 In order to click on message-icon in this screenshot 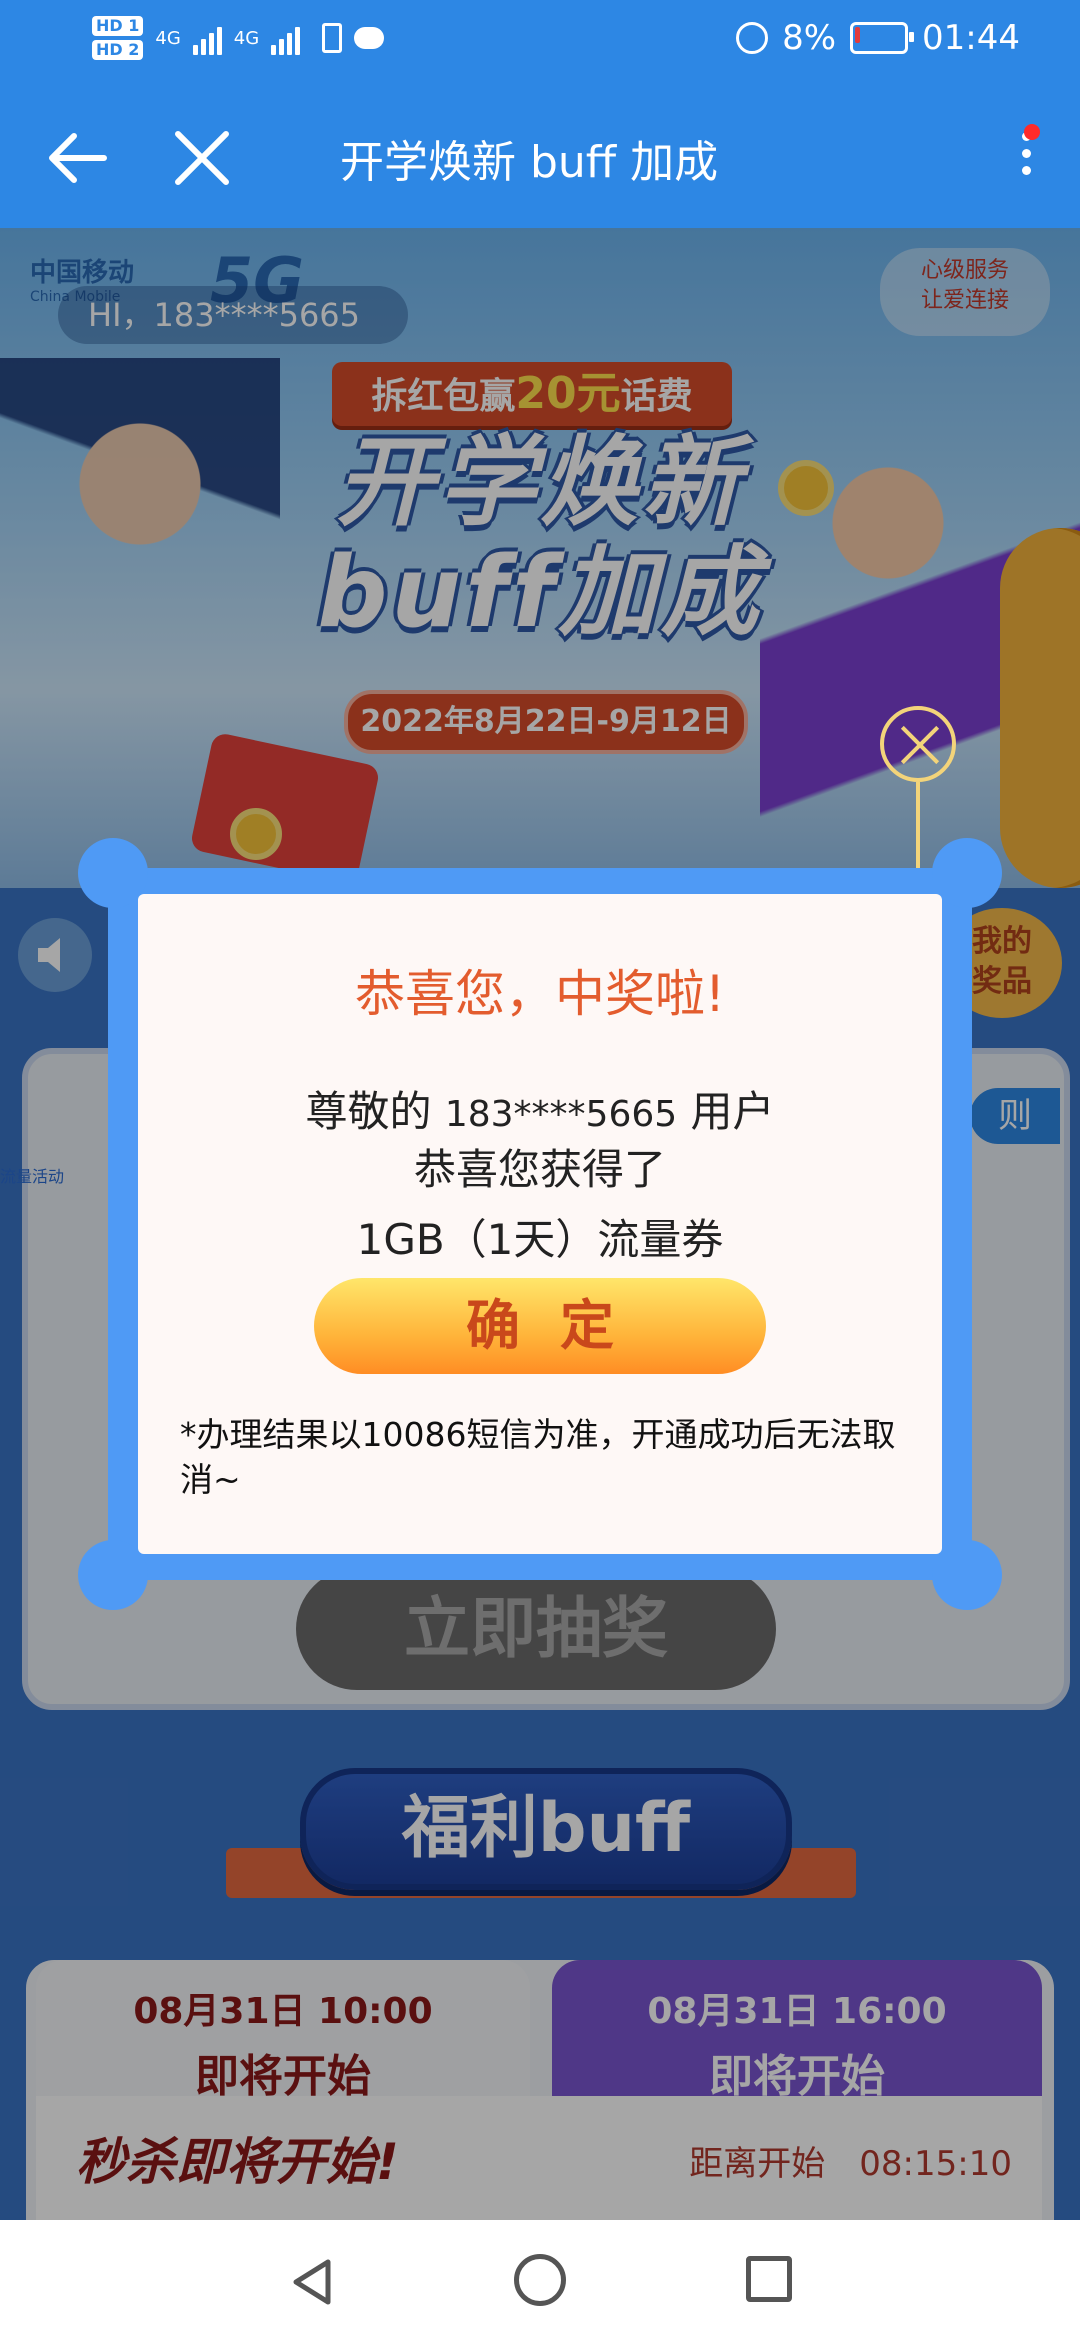, I will do `click(369, 38)`.